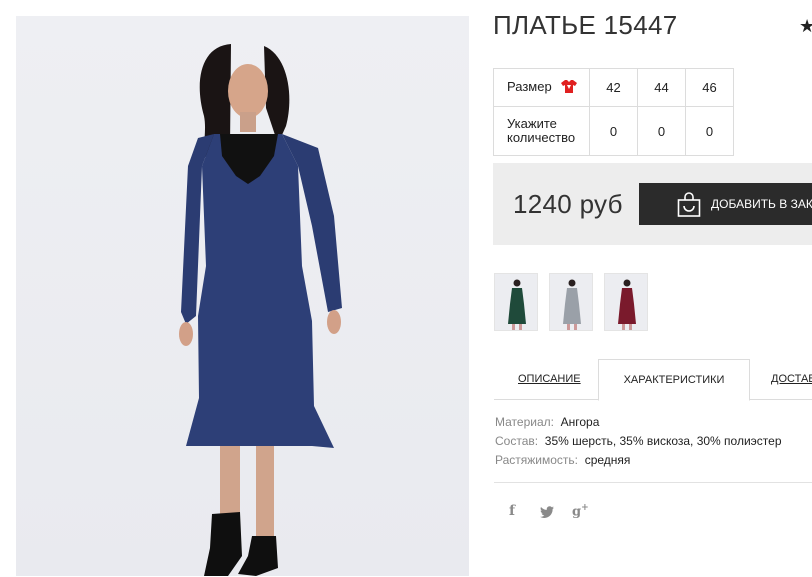 The image size is (812, 577). I want to click on spec-key: Материал:, so click(524, 422).